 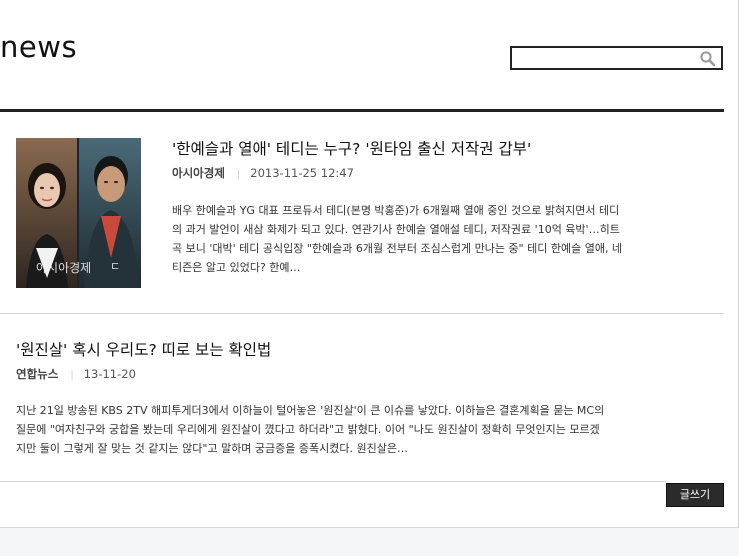 What do you see at coordinates (37, 374) in the screenshot?
I see `article-source: 연합뉴스` at bounding box center [37, 374].